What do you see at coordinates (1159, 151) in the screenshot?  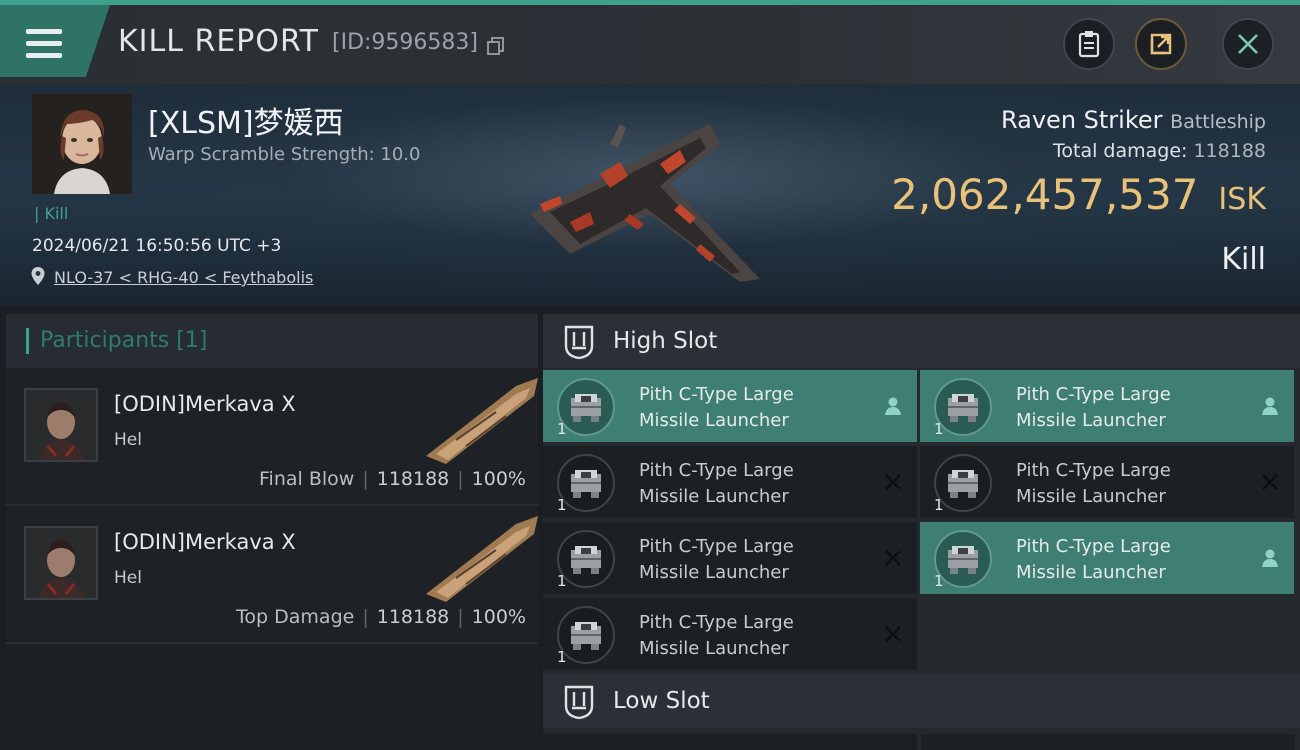 I see `total-damage: Total damage: 118188` at bounding box center [1159, 151].